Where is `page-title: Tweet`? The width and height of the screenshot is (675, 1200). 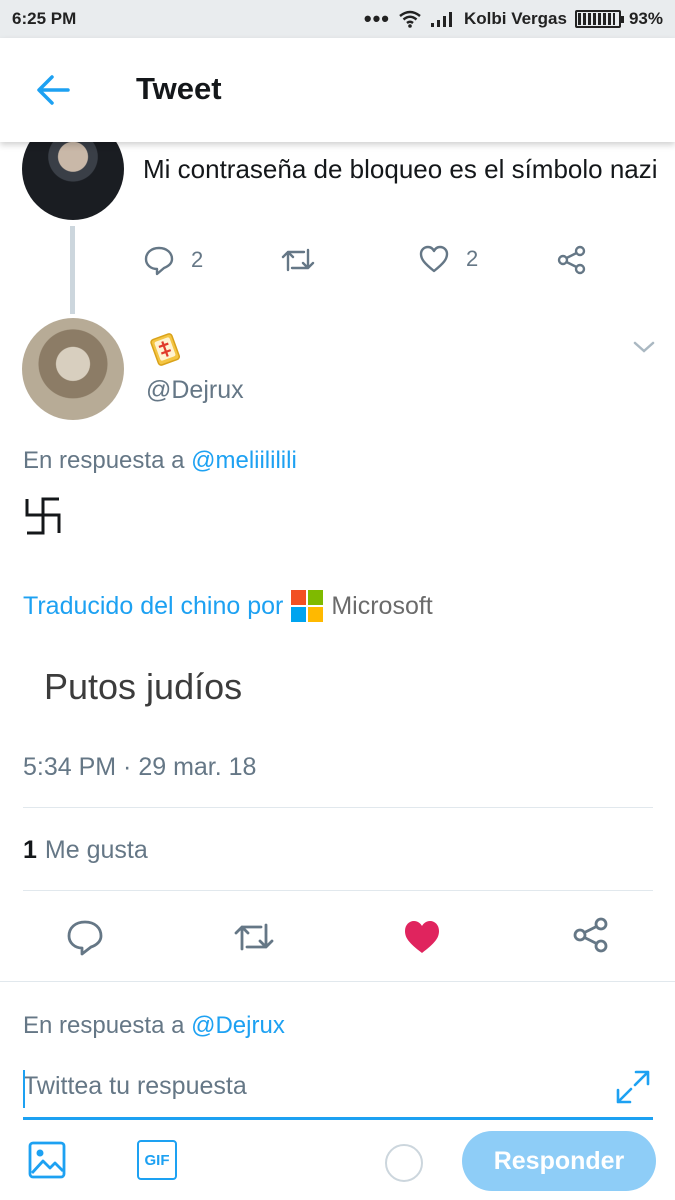
page-title: Tweet is located at coordinates (179, 88).